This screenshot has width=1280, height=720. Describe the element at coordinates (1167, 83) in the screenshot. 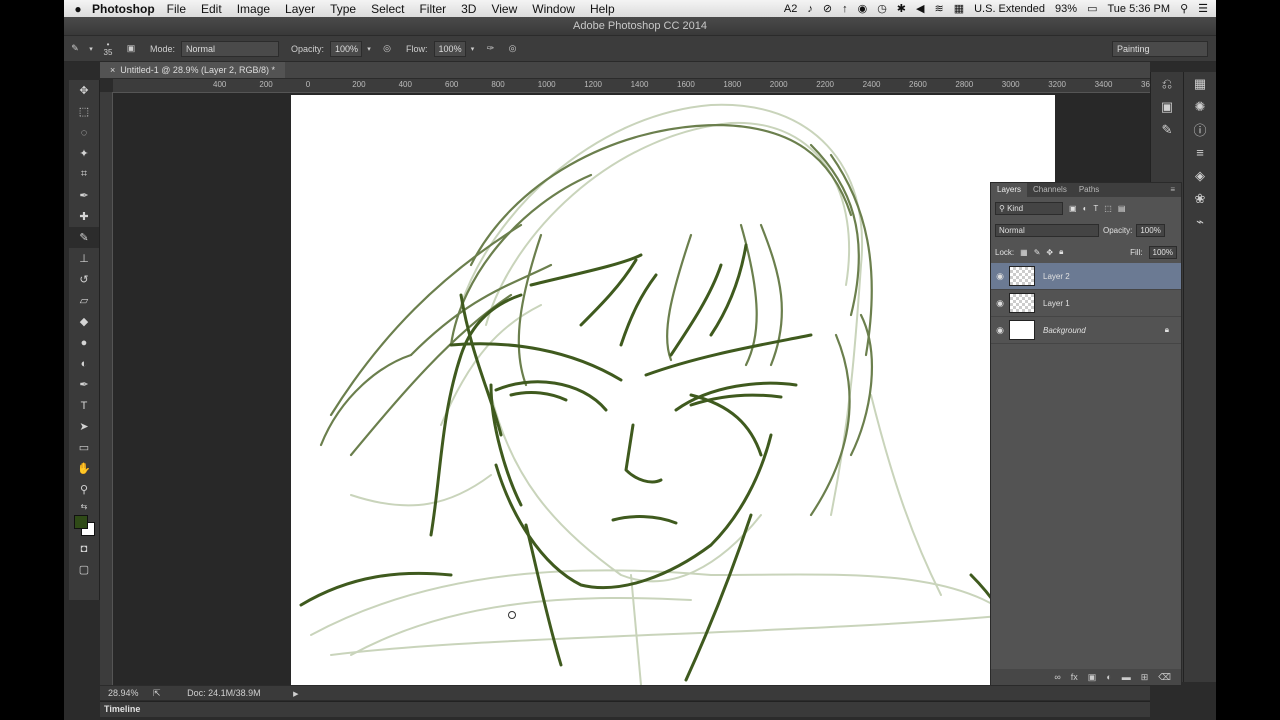

I see `history-panel-icon: ⎌` at that location.